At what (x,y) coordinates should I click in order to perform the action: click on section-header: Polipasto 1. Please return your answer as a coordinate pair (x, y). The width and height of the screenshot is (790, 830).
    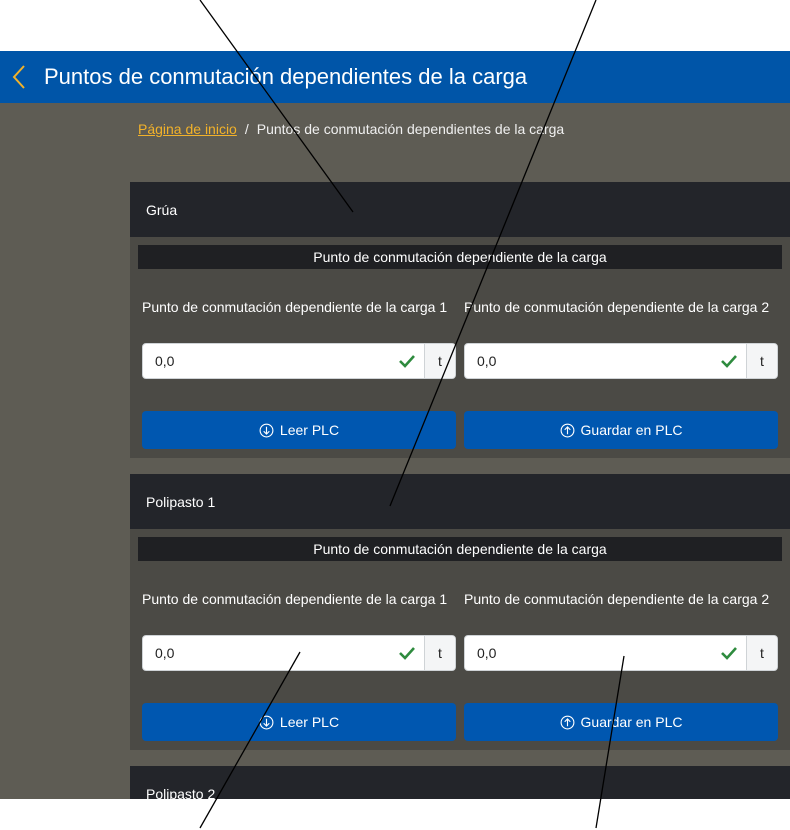
    Looking at the image, I should click on (460, 501).